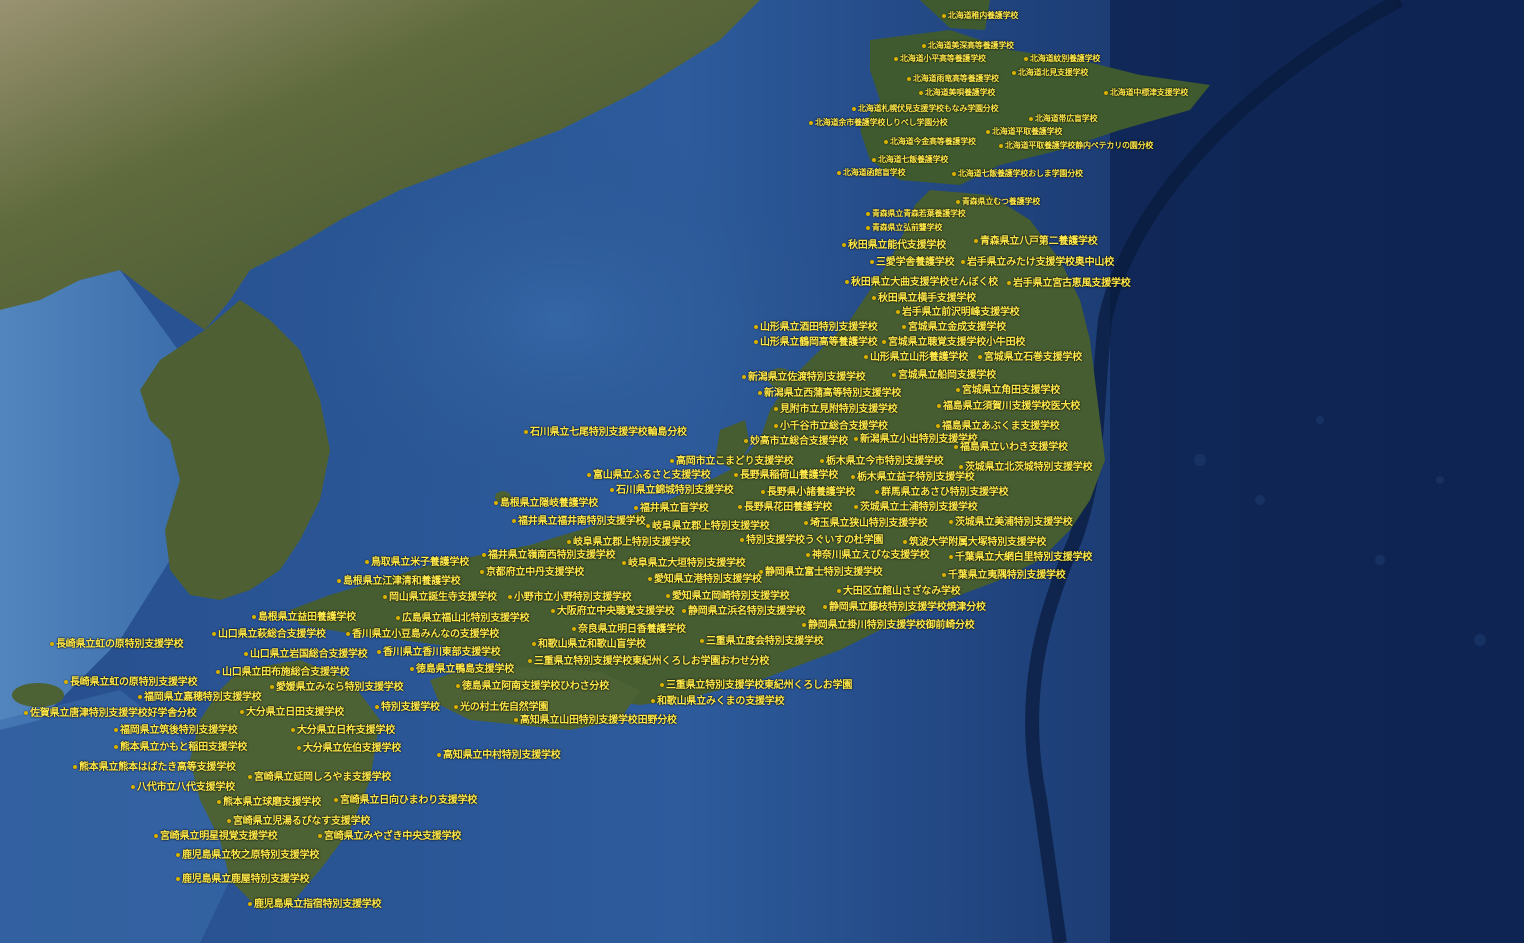 This screenshot has width=1524, height=943. Describe the element at coordinates (919, 357) in the screenshot. I see `school-label: 山形県立山形養護学校` at that location.